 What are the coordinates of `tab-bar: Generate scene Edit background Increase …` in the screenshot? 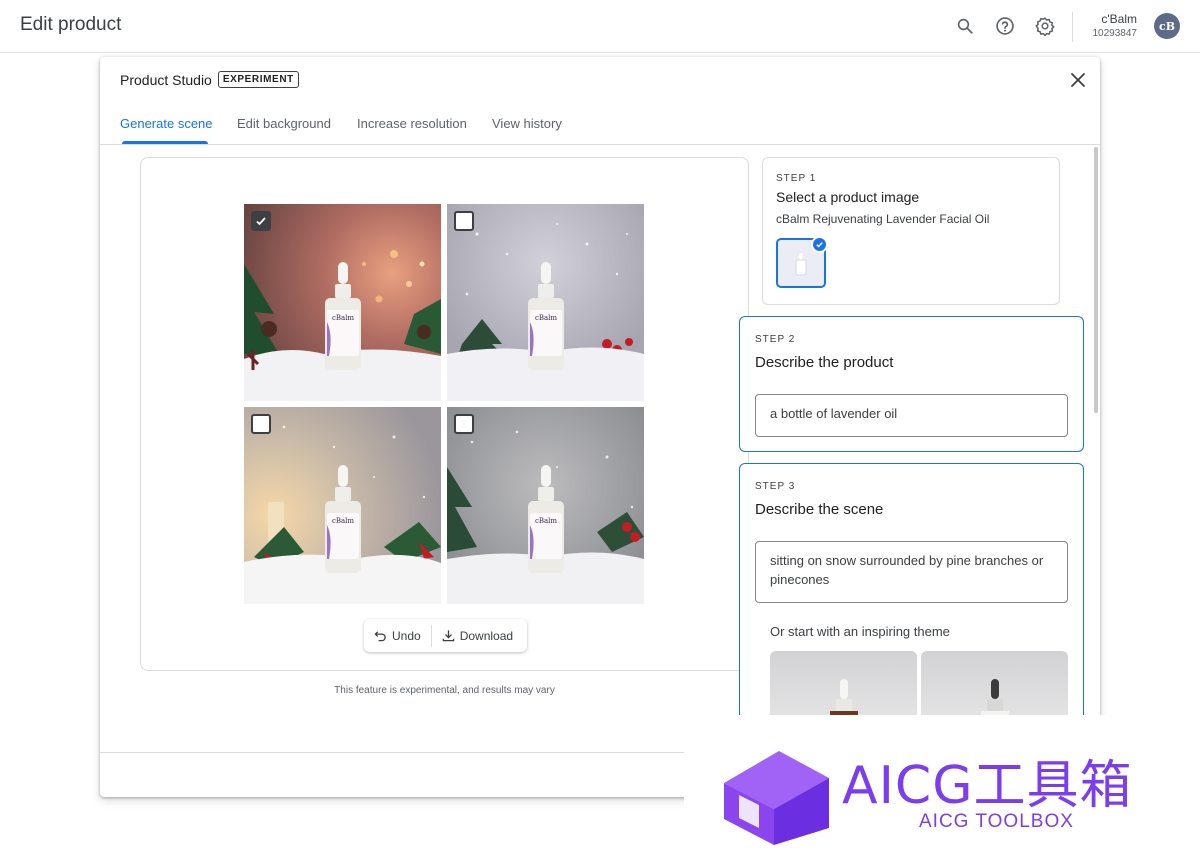 It's located at (600, 127).